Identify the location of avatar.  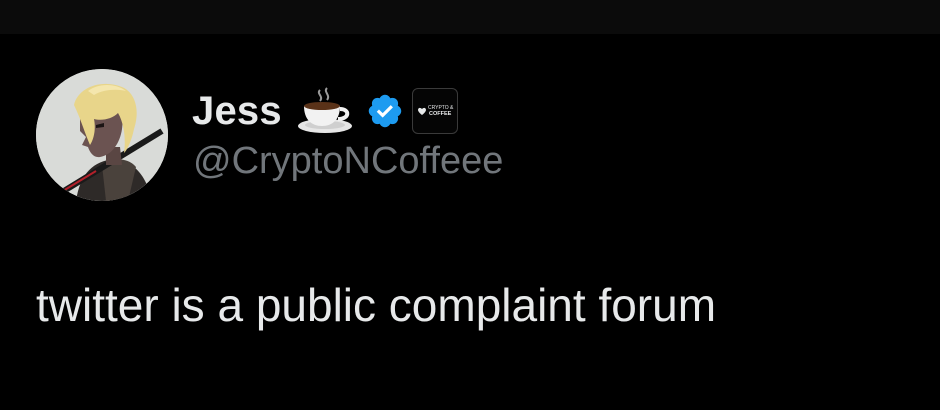
(102, 135).